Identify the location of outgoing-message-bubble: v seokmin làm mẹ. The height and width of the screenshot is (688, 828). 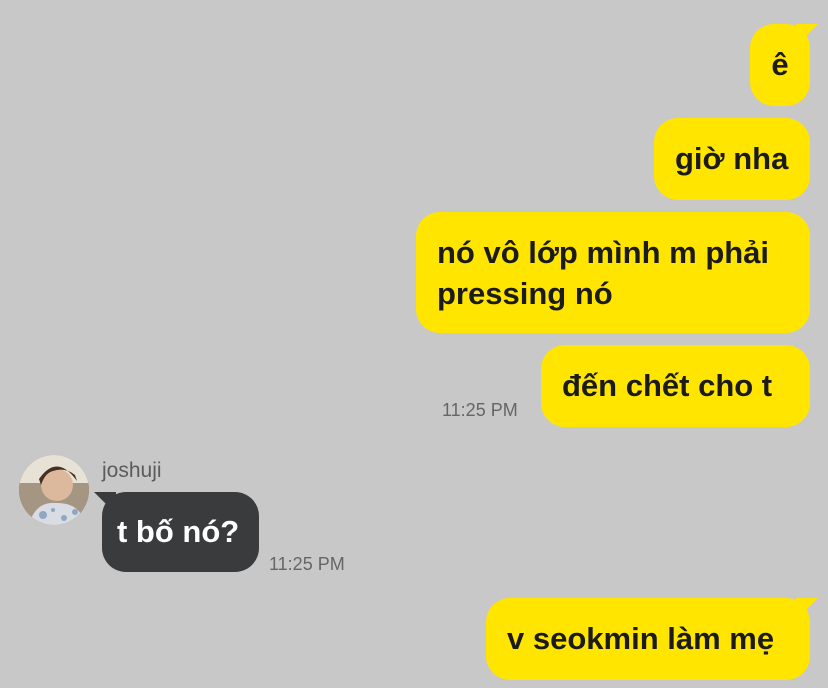
(648, 639).